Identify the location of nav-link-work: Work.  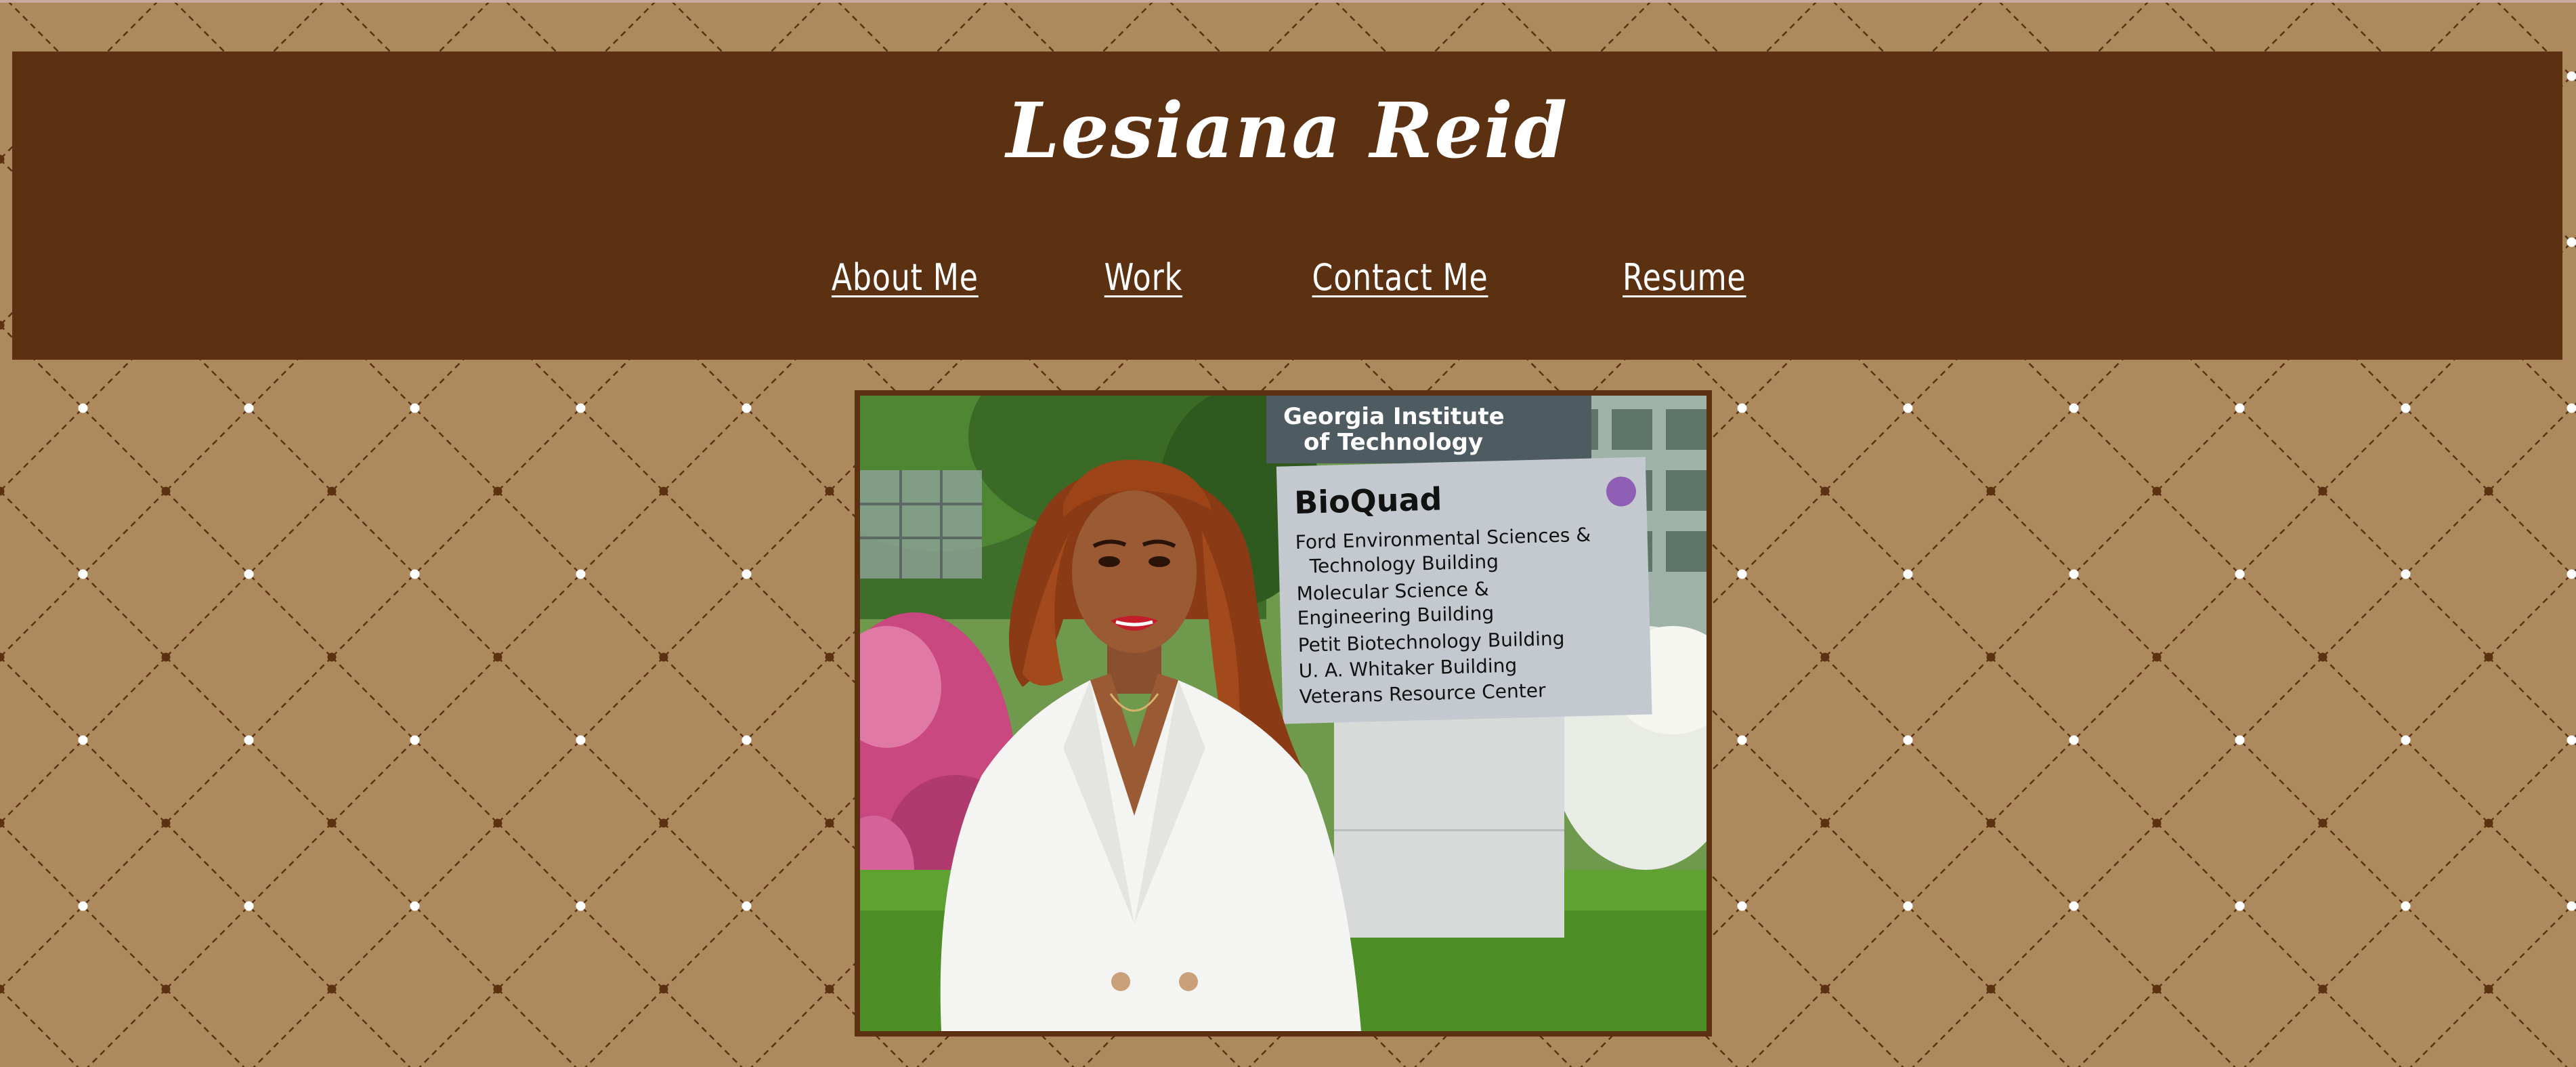
(1143, 278).